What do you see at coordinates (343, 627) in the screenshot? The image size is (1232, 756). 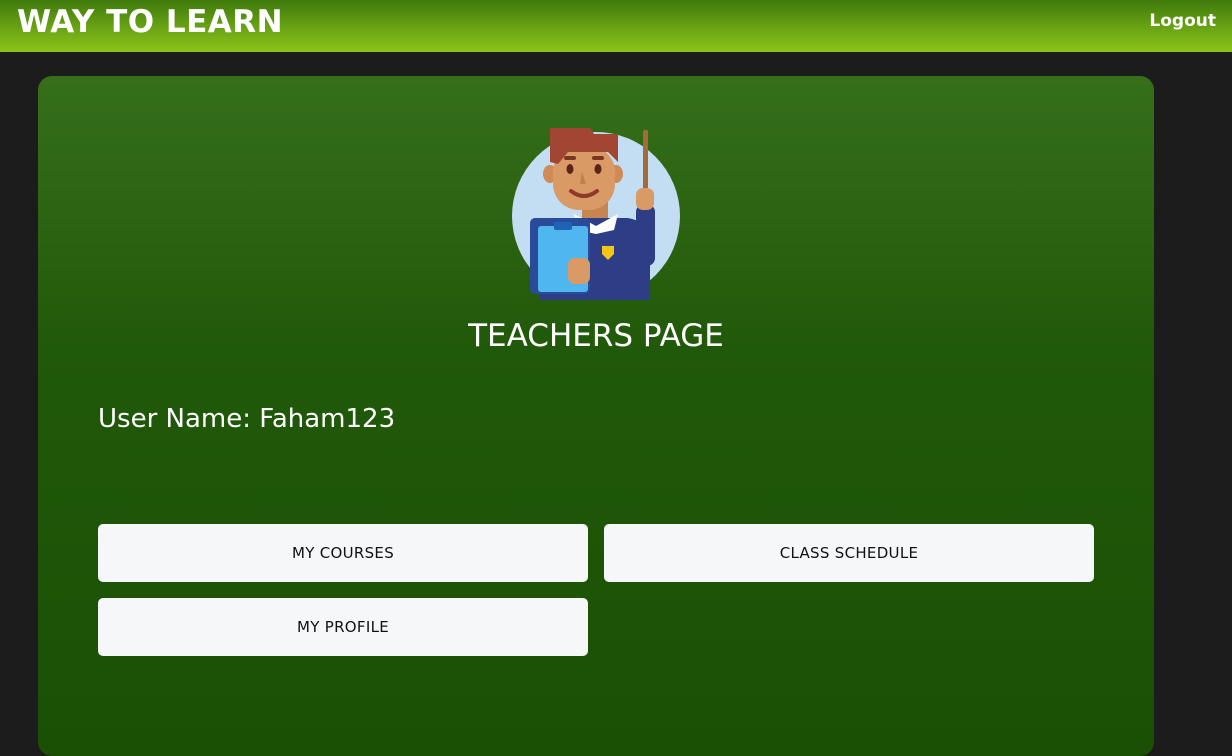 I see `my-profile-button: MY PROFILE` at bounding box center [343, 627].